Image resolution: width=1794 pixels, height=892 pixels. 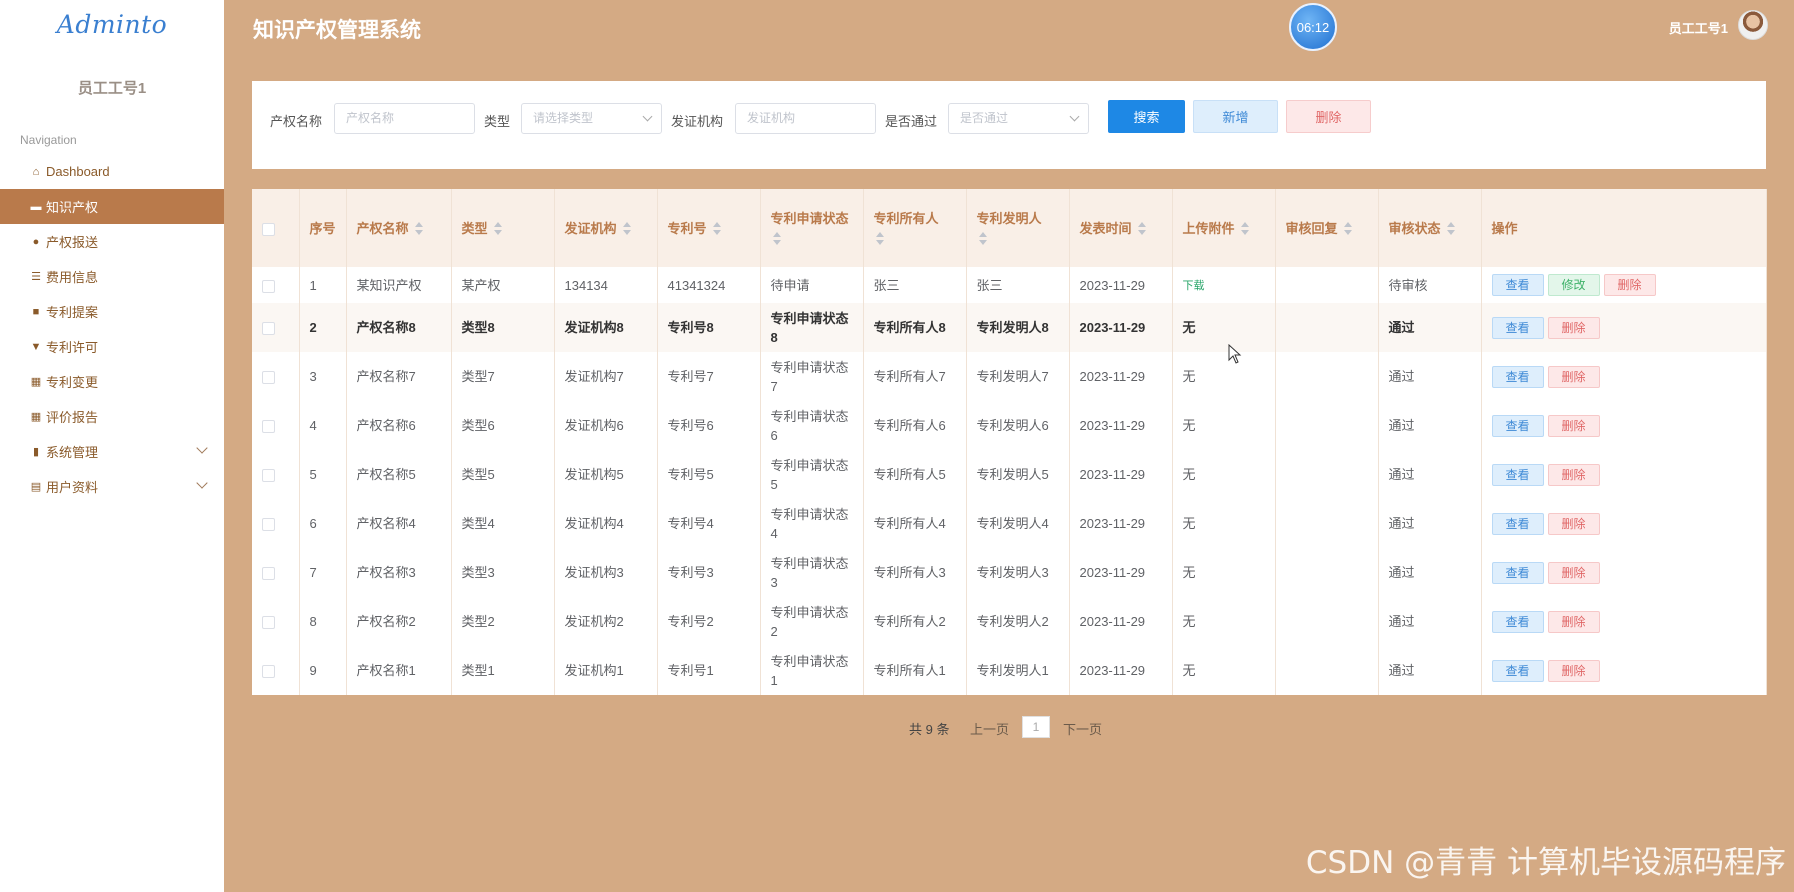 I want to click on app-logo: Adminto, so click(x=112, y=24).